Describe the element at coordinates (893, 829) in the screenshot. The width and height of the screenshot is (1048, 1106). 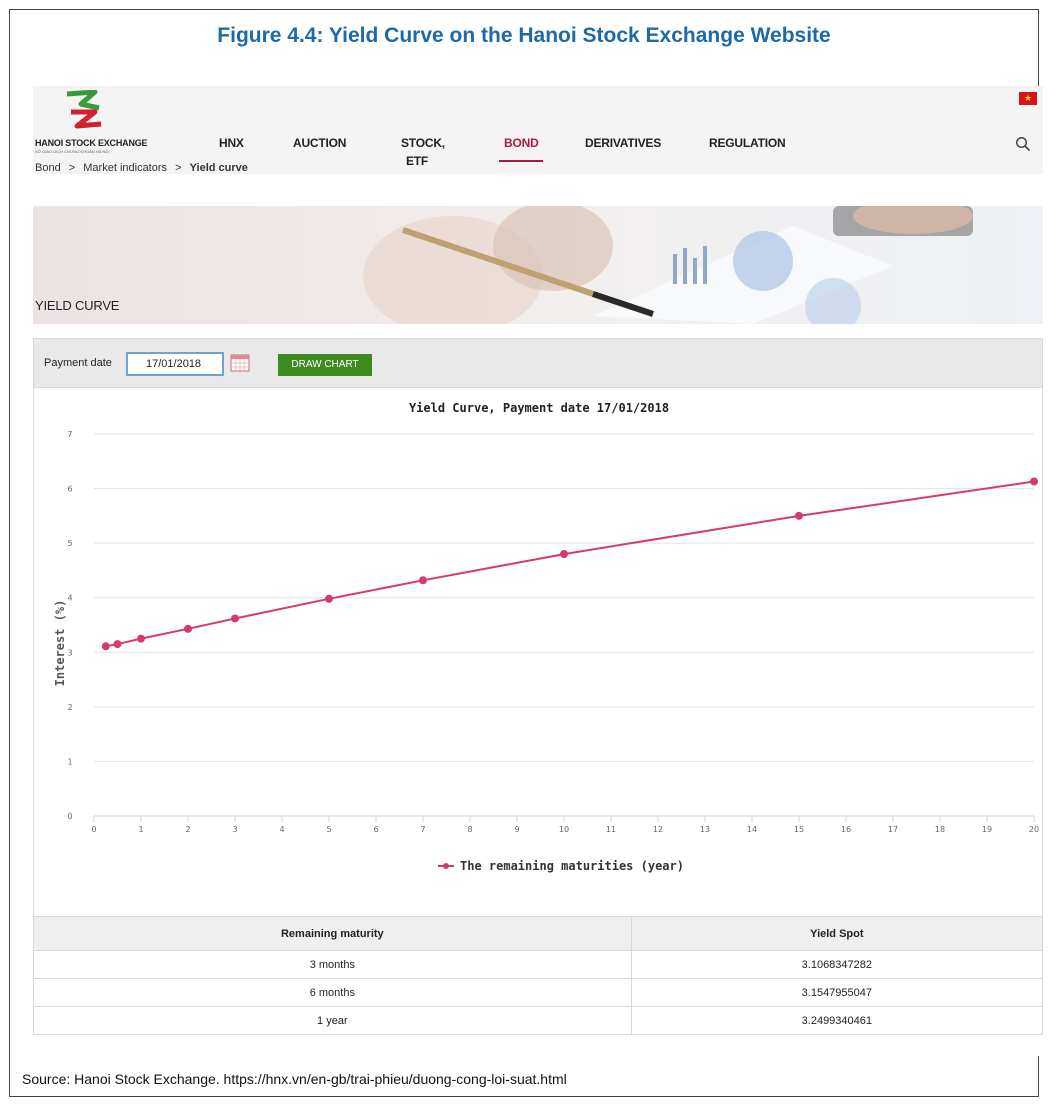
I see `x-tick-label: 17` at that location.